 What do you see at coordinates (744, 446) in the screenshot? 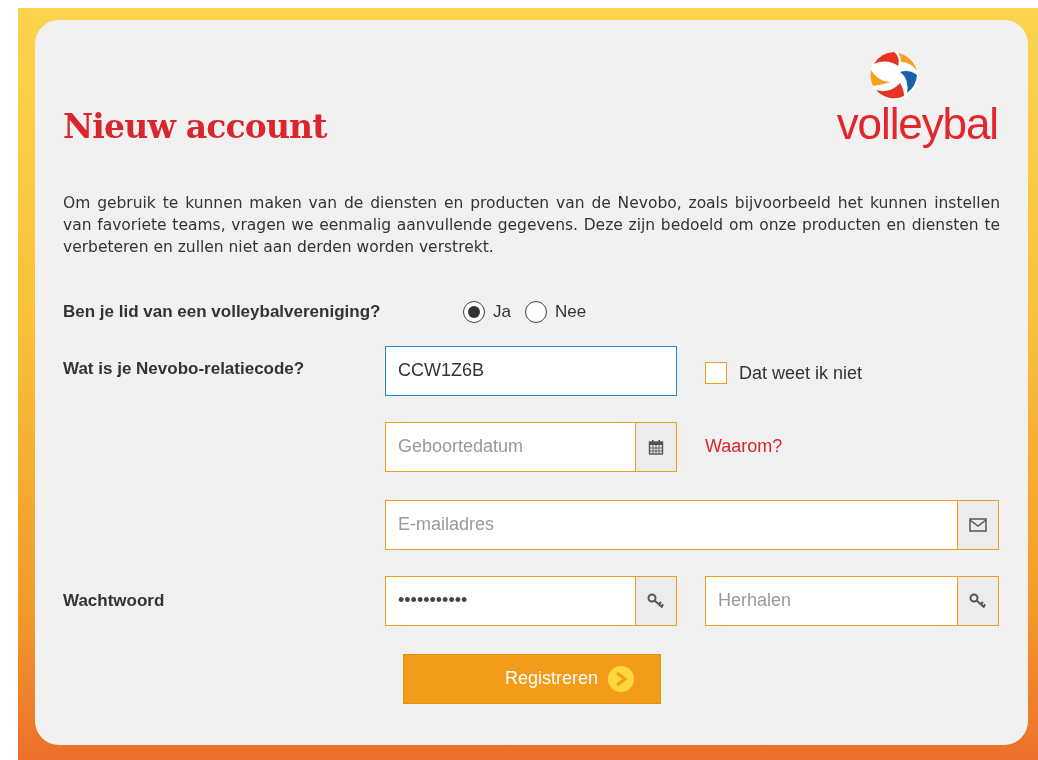
I see `why-link: Waarom?` at bounding box center [744, 446].